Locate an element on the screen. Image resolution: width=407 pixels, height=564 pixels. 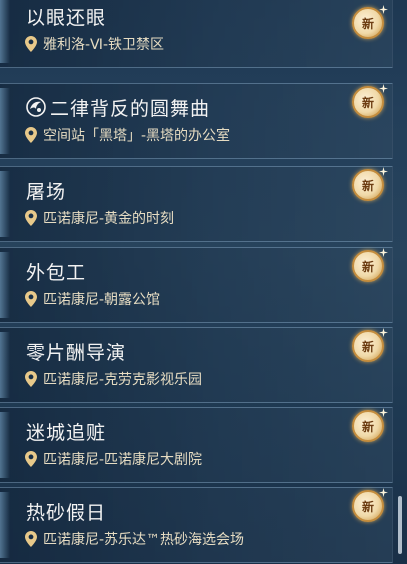
quest-title: 屠场 is located at coordinates (46, 191).